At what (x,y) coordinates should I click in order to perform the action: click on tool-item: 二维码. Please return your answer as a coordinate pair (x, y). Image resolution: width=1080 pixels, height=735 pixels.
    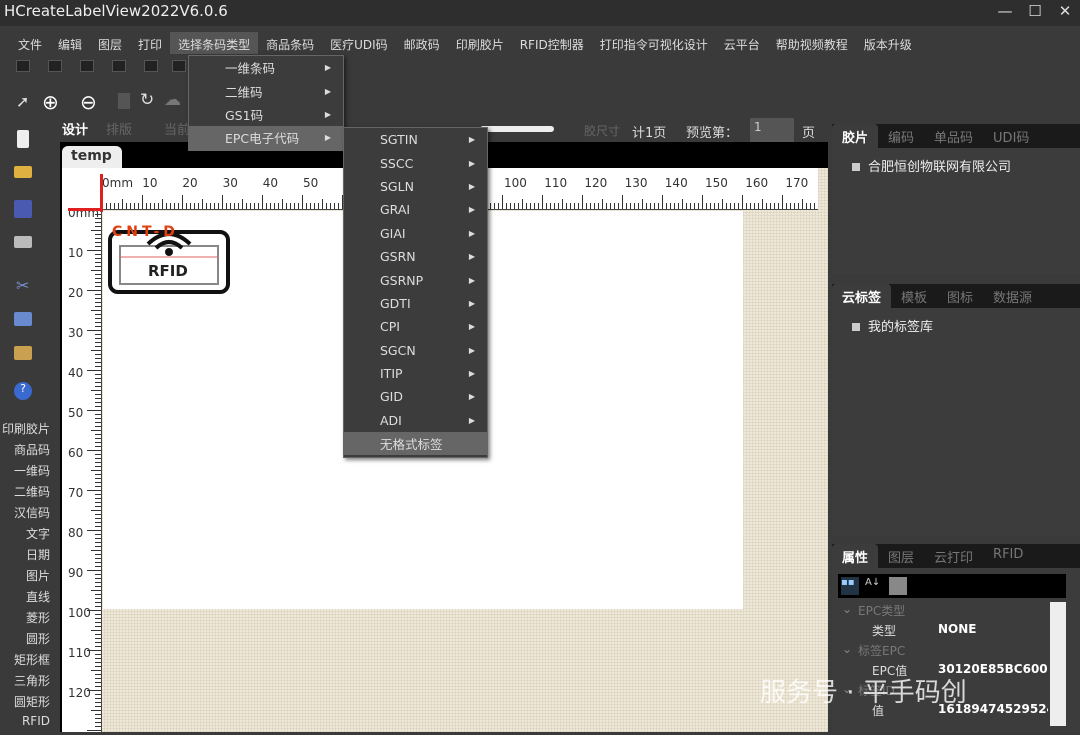
    Looking at the image, I should click on (28, 493).